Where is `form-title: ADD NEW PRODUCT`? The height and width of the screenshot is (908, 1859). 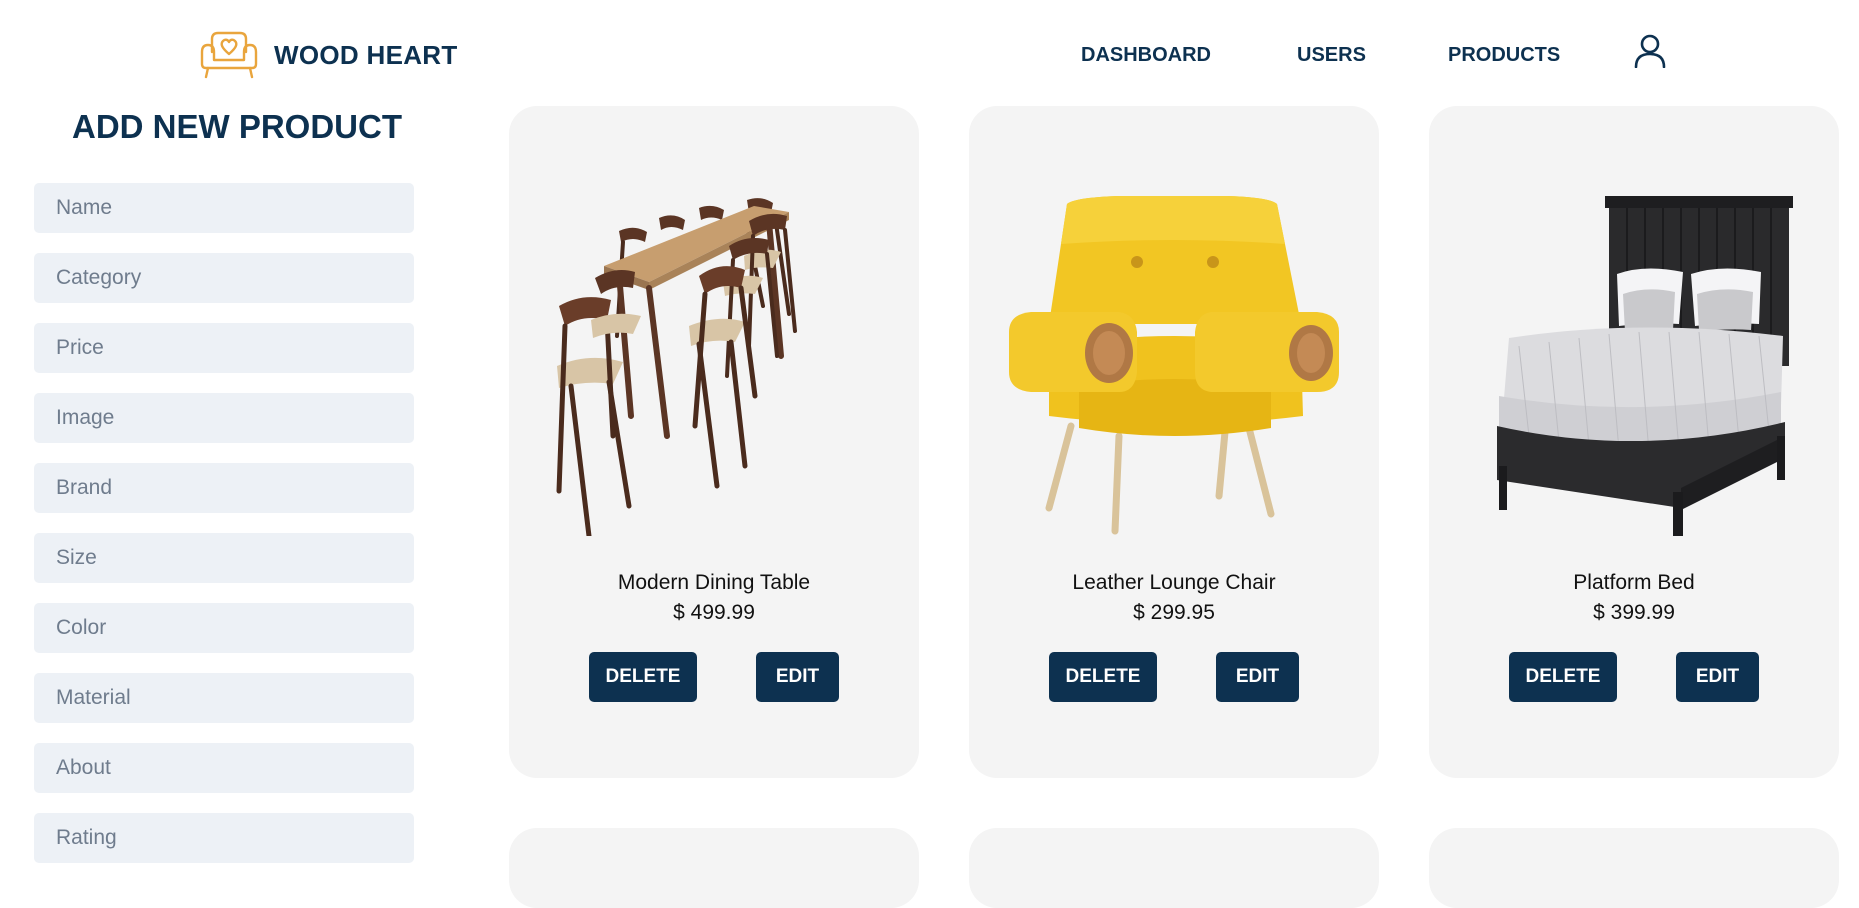 form-title: ADD NEW PRODUCT is located at coordinates (237, 126).